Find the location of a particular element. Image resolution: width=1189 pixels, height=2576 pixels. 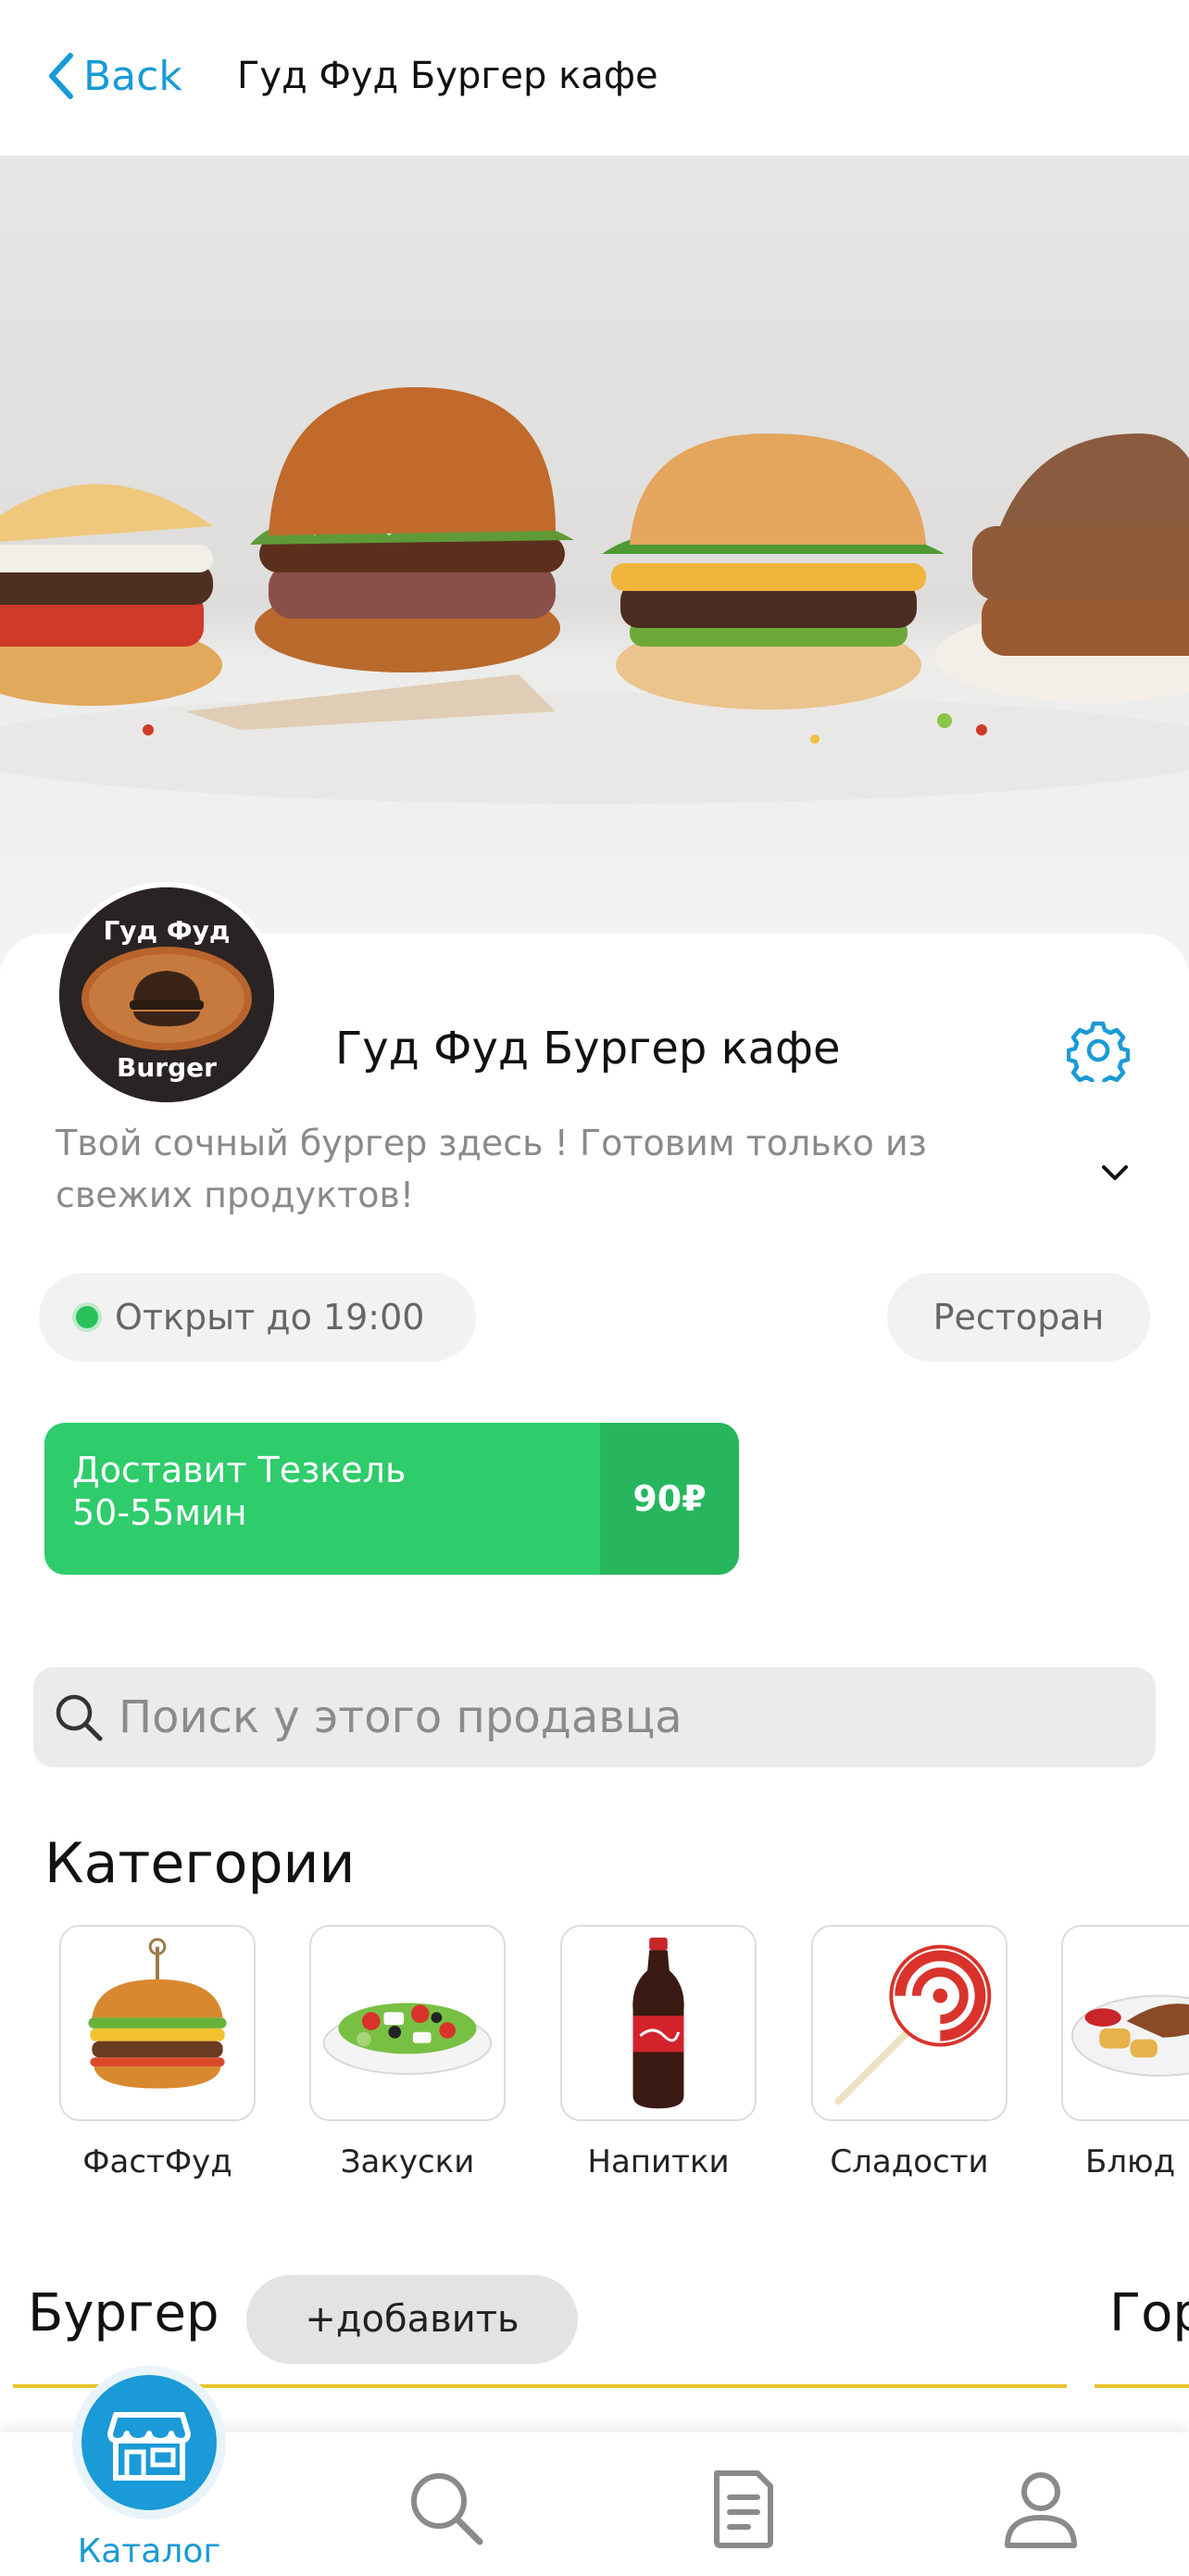

dish-icon is located at coordinates (1125, 2023).